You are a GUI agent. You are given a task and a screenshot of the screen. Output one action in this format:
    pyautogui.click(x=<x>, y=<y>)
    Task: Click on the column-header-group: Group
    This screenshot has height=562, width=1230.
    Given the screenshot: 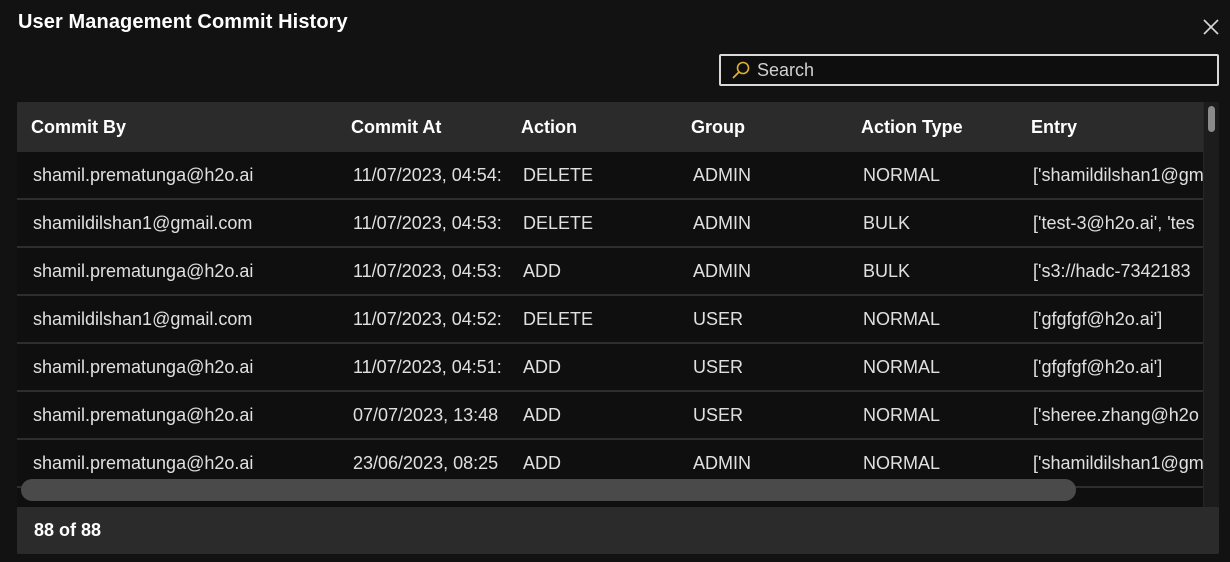 What is the action you would take?
    pyautogui.click(x=718, y=127)
    